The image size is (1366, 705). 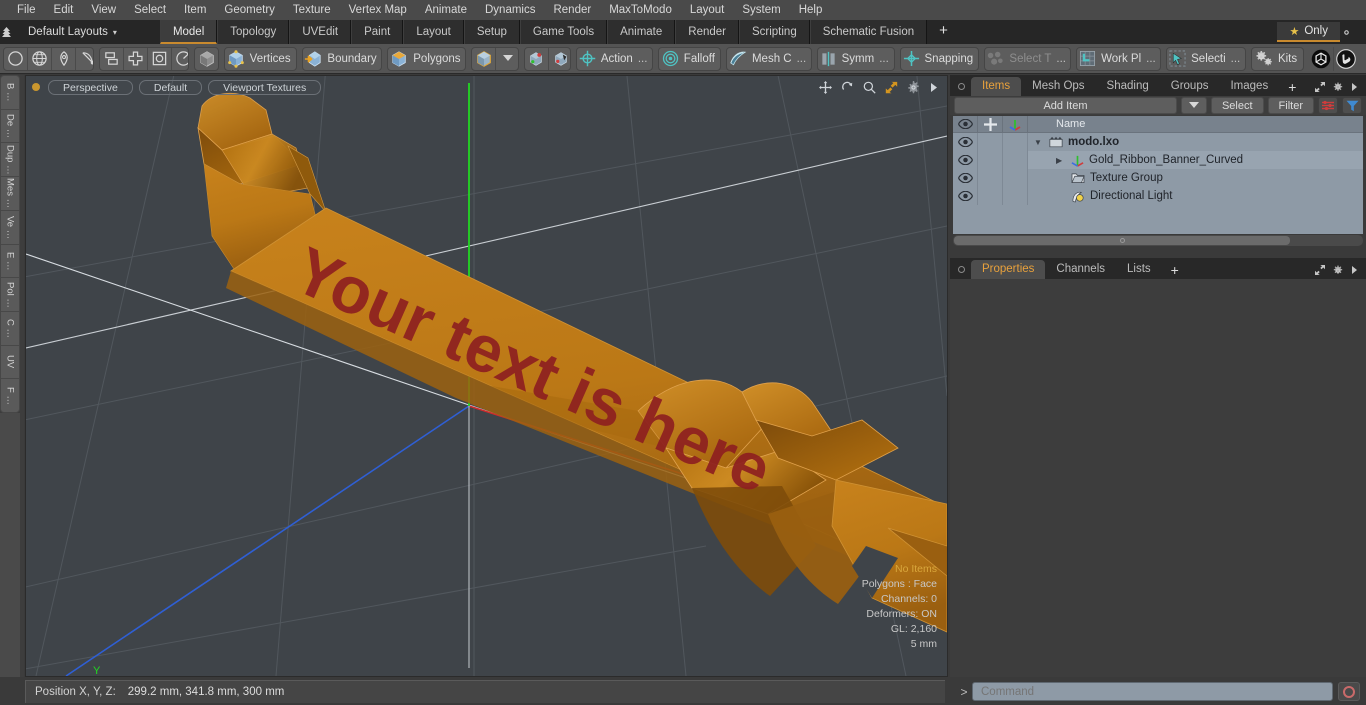 What do you see at coordinates (811, 10) in the screenshot?
I see `menu-item-help: Help` at bounding box center [811, 10].